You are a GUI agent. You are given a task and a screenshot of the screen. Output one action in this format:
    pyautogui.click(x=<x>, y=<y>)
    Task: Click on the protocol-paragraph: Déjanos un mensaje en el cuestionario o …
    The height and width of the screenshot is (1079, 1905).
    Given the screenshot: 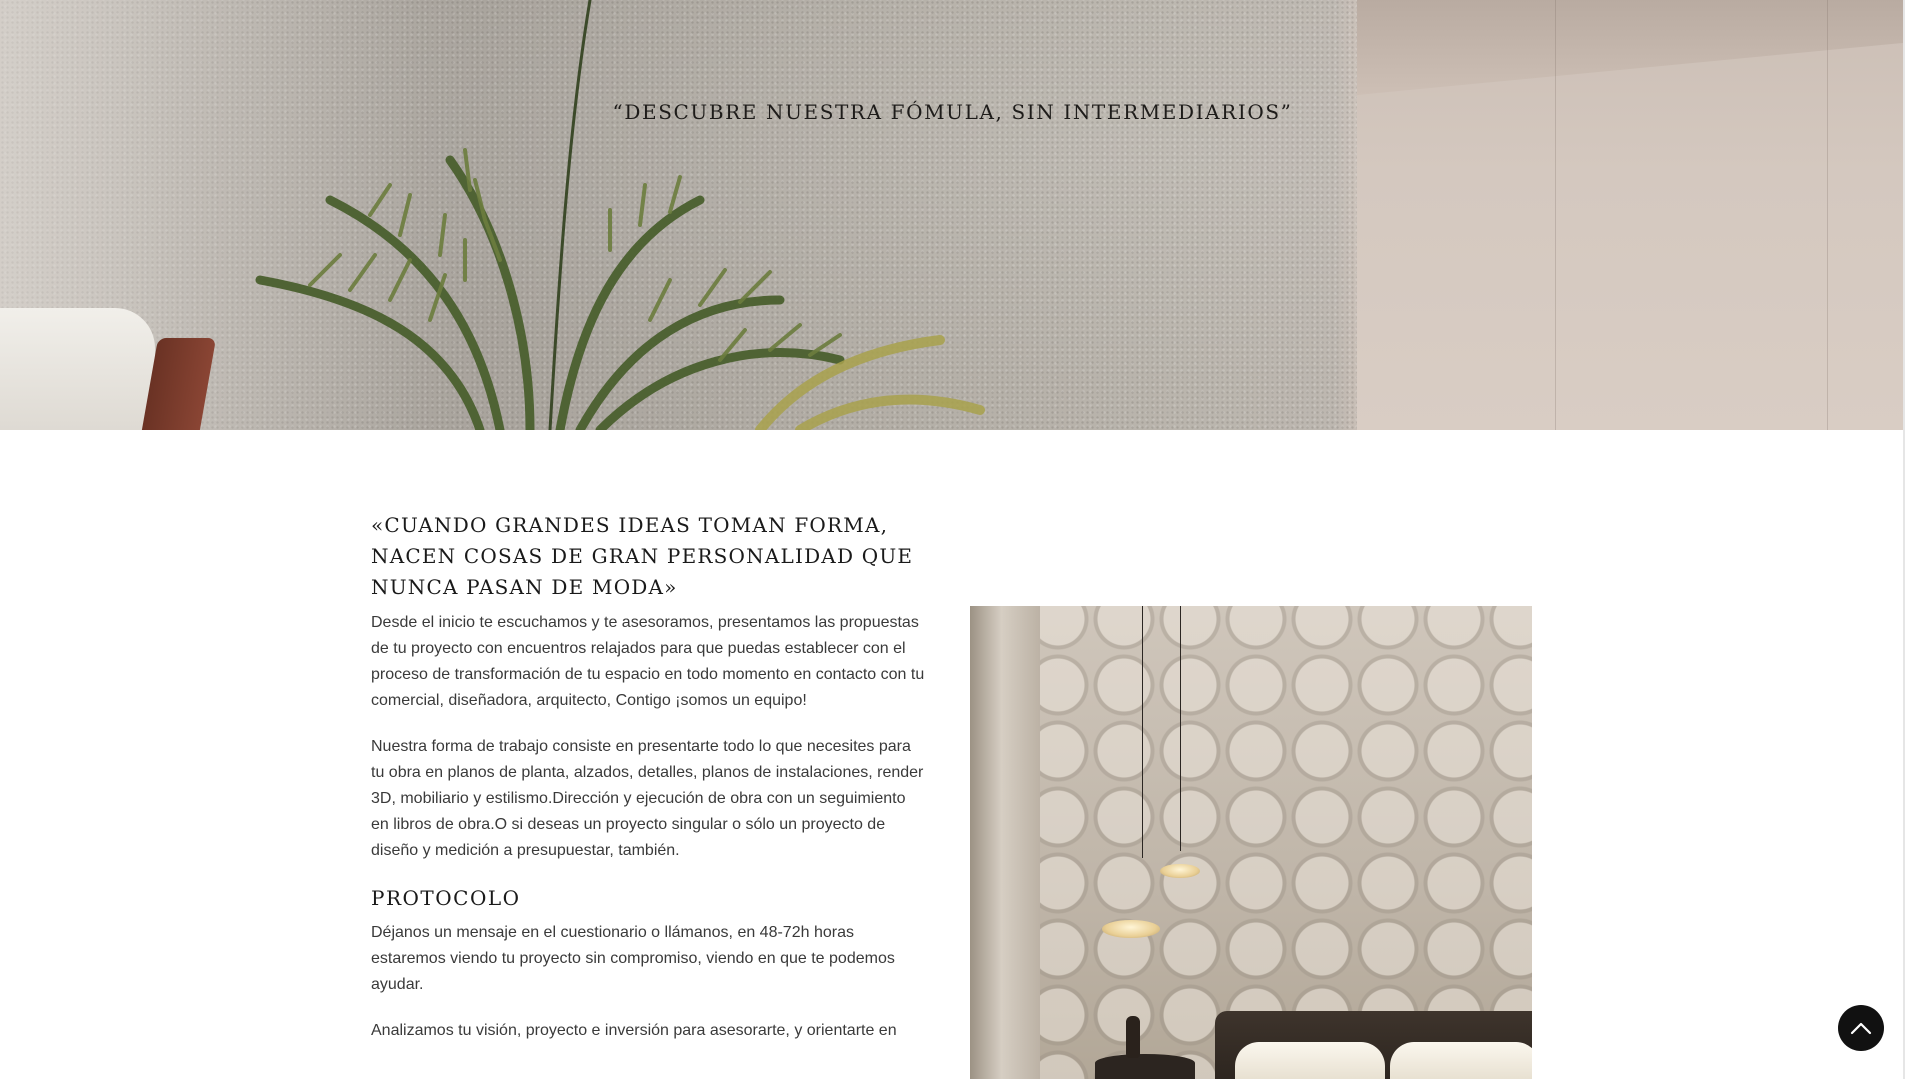 What is the action you would take?
    pyautogui.click(x=633, y=958)
    